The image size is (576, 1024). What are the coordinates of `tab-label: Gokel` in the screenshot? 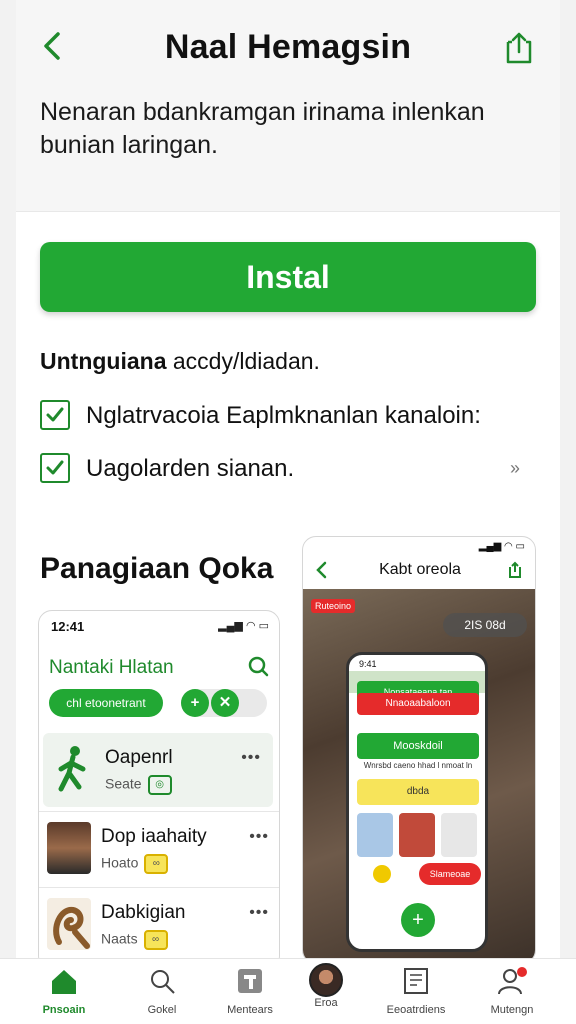 It's located at (162, 1010).